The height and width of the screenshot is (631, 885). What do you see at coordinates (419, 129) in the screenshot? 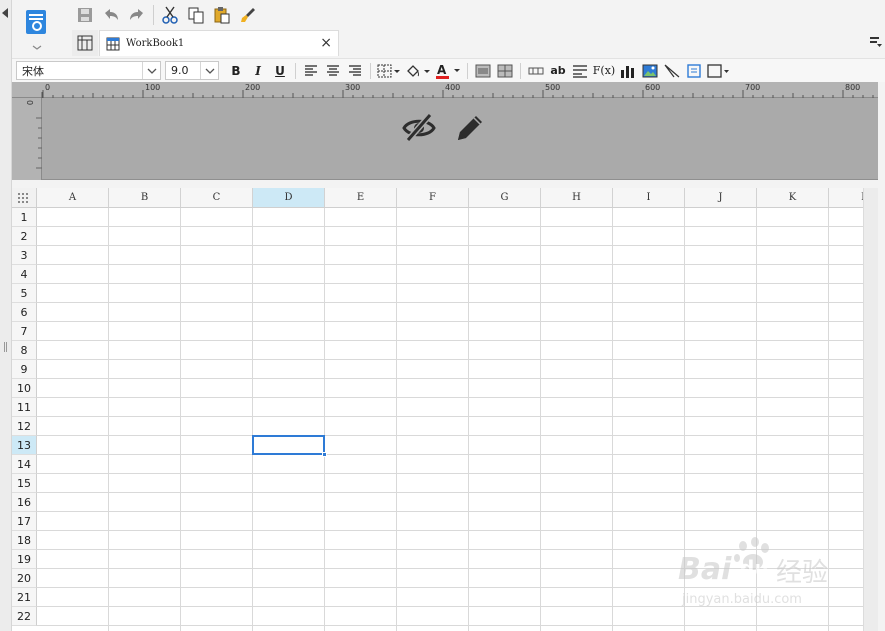
I see `eye-slash-icon` at bounding box center [419, 129].